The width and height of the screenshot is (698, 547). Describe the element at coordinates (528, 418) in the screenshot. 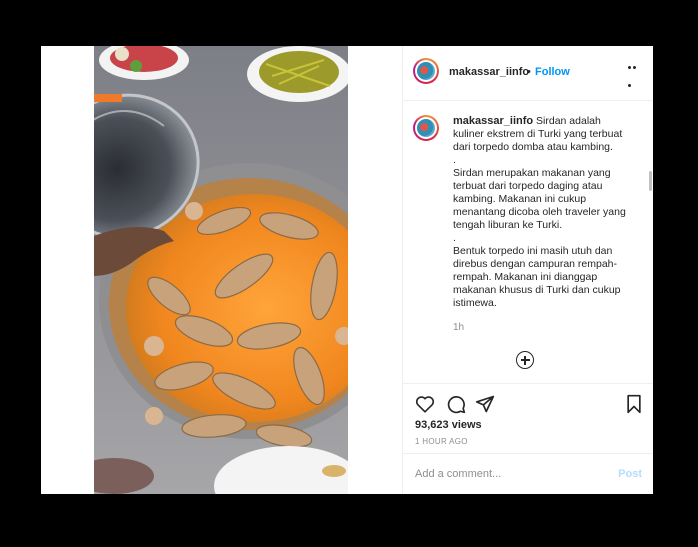

I see `action-bar: 93,623 views 1 HOUR AGO` at that location.